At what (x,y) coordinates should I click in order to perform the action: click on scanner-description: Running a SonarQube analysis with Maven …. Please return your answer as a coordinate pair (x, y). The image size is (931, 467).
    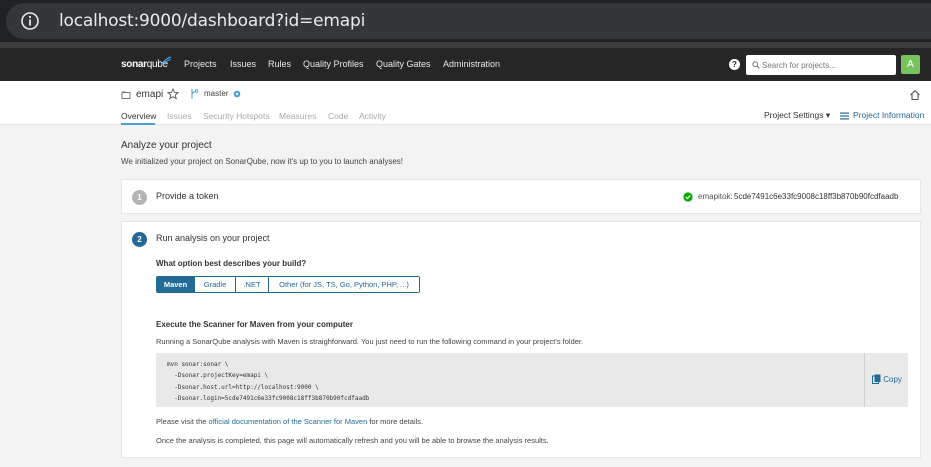
    Looking at the image, I should click on (370, 341).